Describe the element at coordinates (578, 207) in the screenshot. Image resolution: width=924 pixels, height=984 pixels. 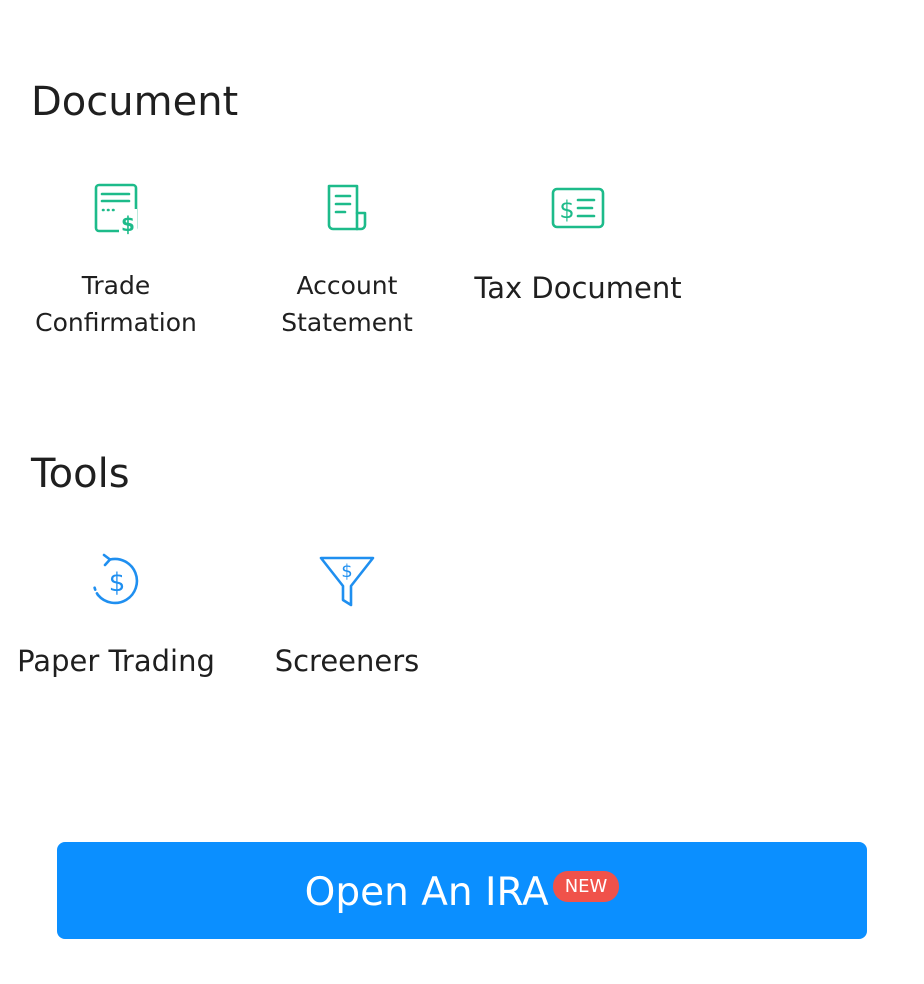
I see `dollar-card-icon: $` at that location.